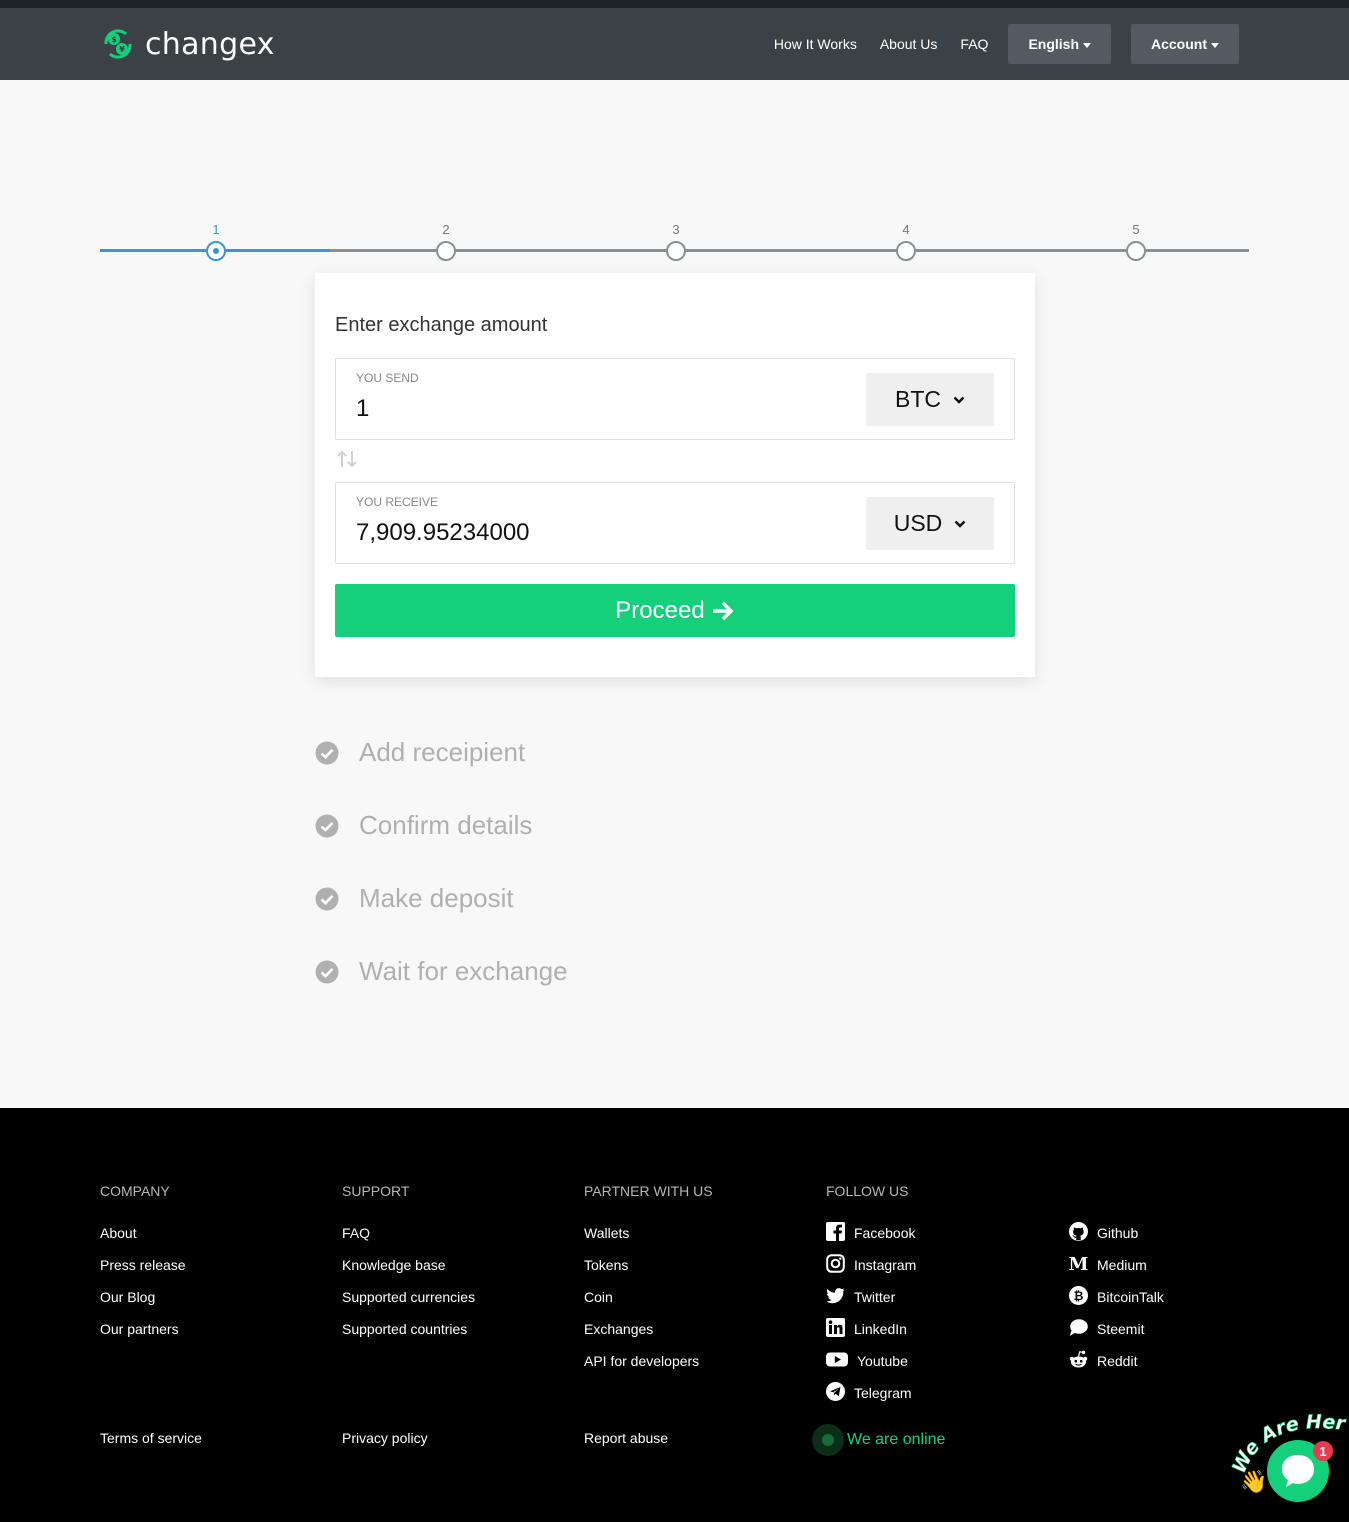  Describe the element at coordinates (216, 240) in the screenshot. I see `step-1: 1` at that location.